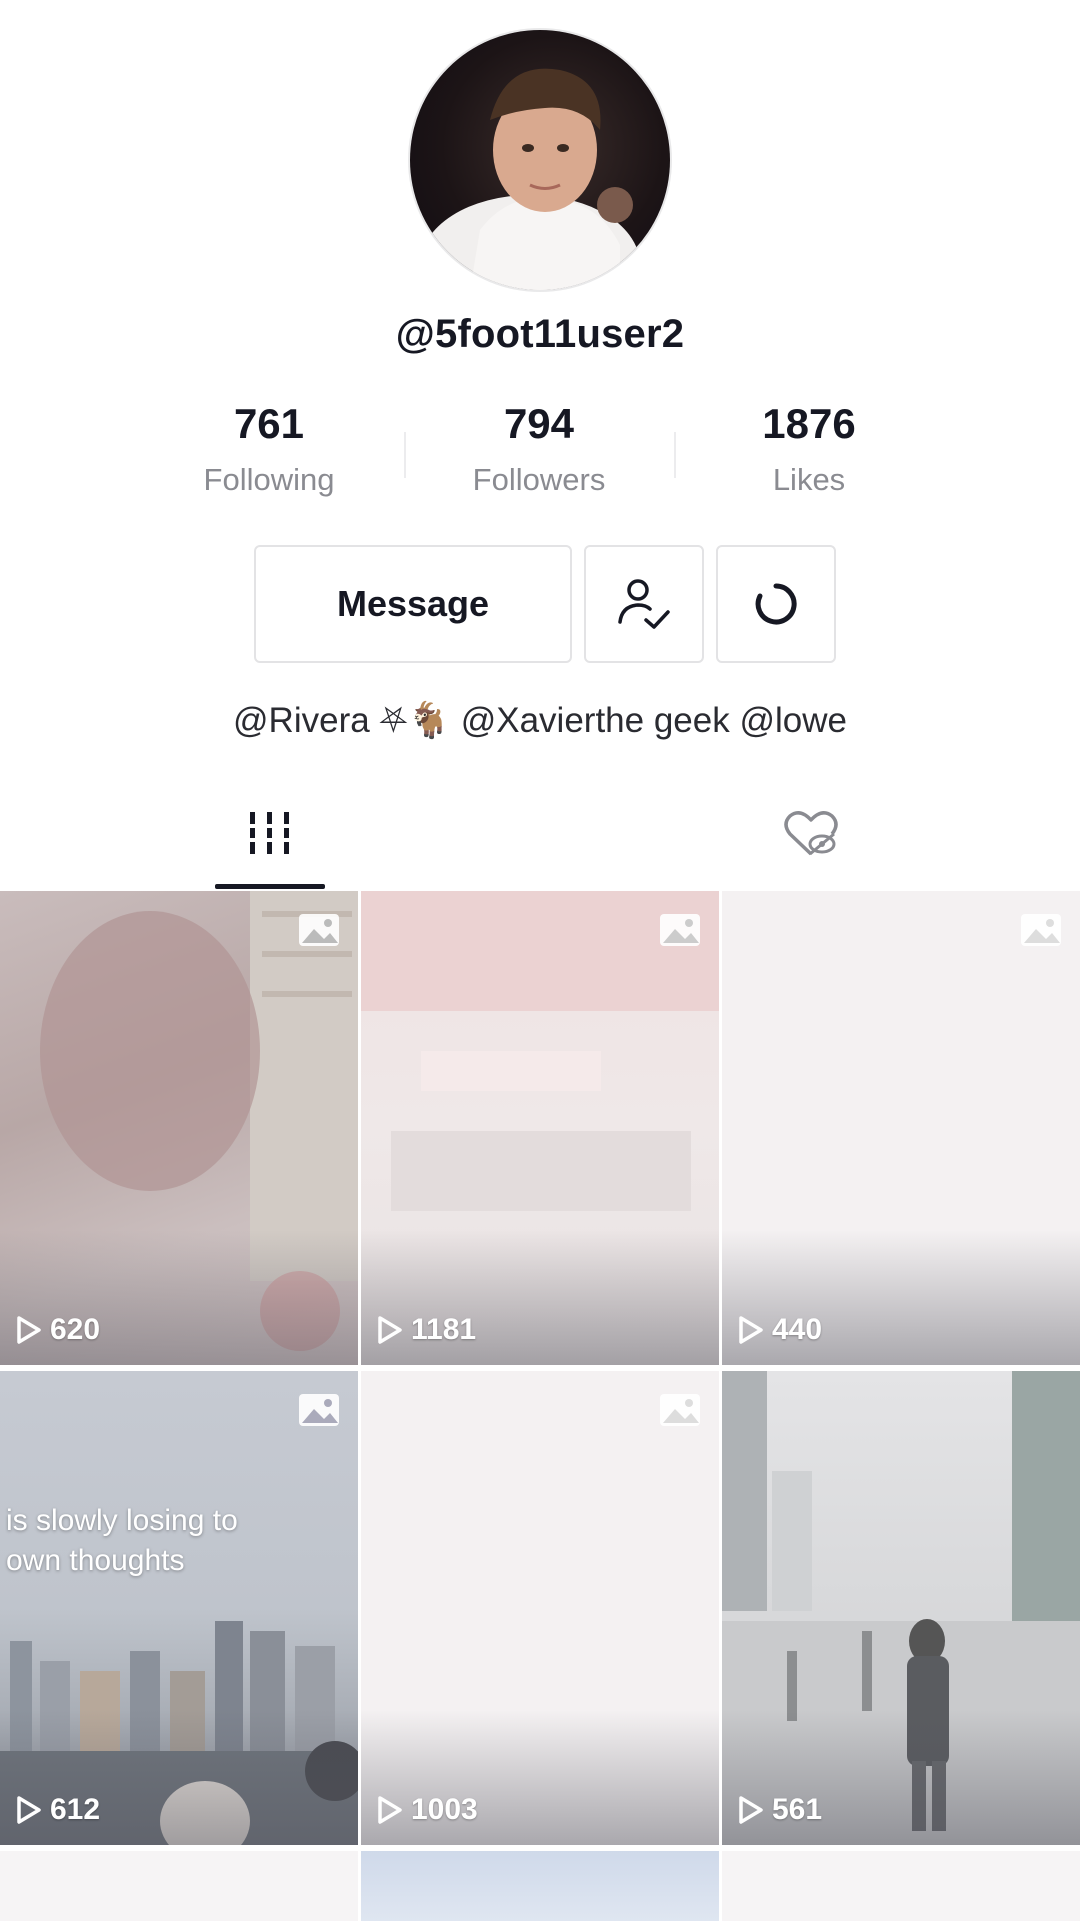 This screenshot has width=1080, height=1921. Describe the element at coordinates (540, 1608) in the screenshot. I see `video-tile: 1003` at that location.